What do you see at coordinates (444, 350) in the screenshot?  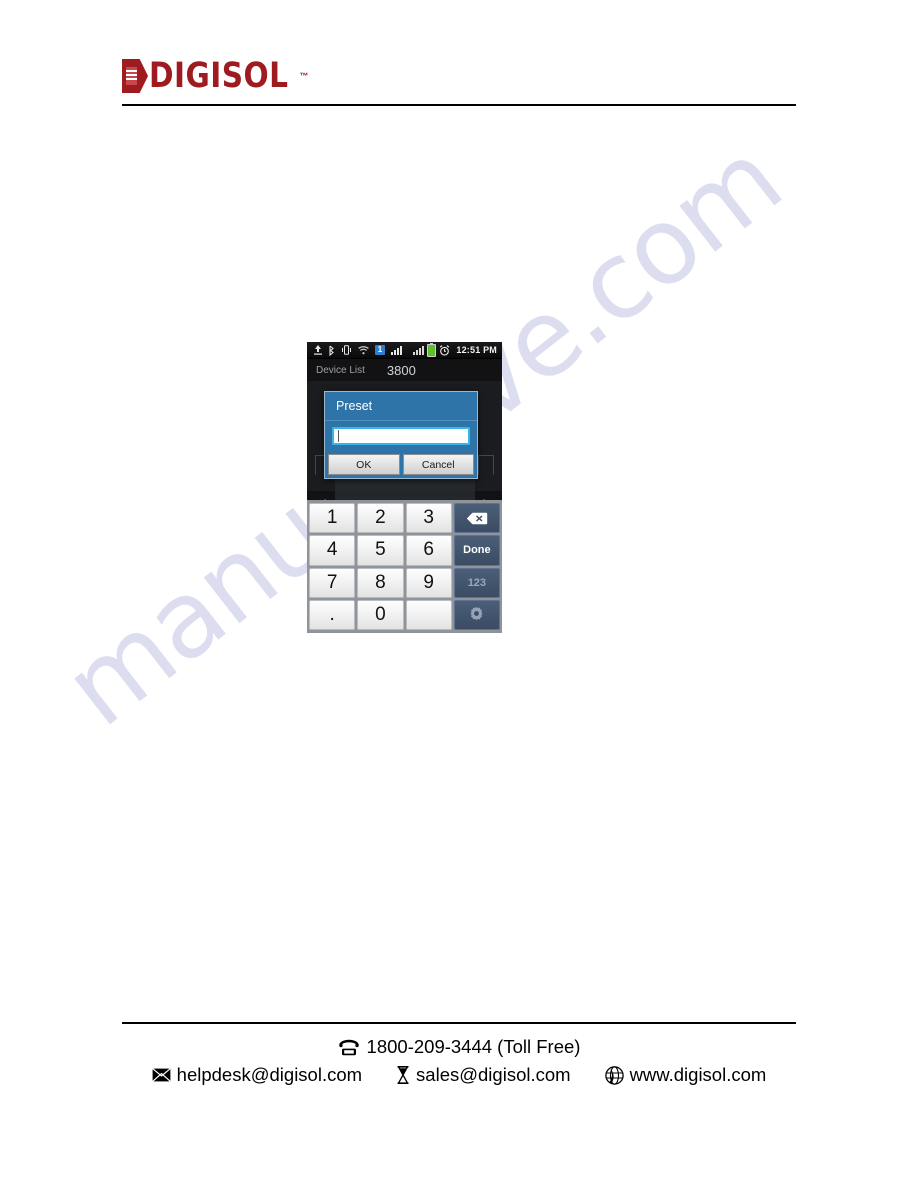 I see `alarm-clock-icon` at bounding box center [444, 350].